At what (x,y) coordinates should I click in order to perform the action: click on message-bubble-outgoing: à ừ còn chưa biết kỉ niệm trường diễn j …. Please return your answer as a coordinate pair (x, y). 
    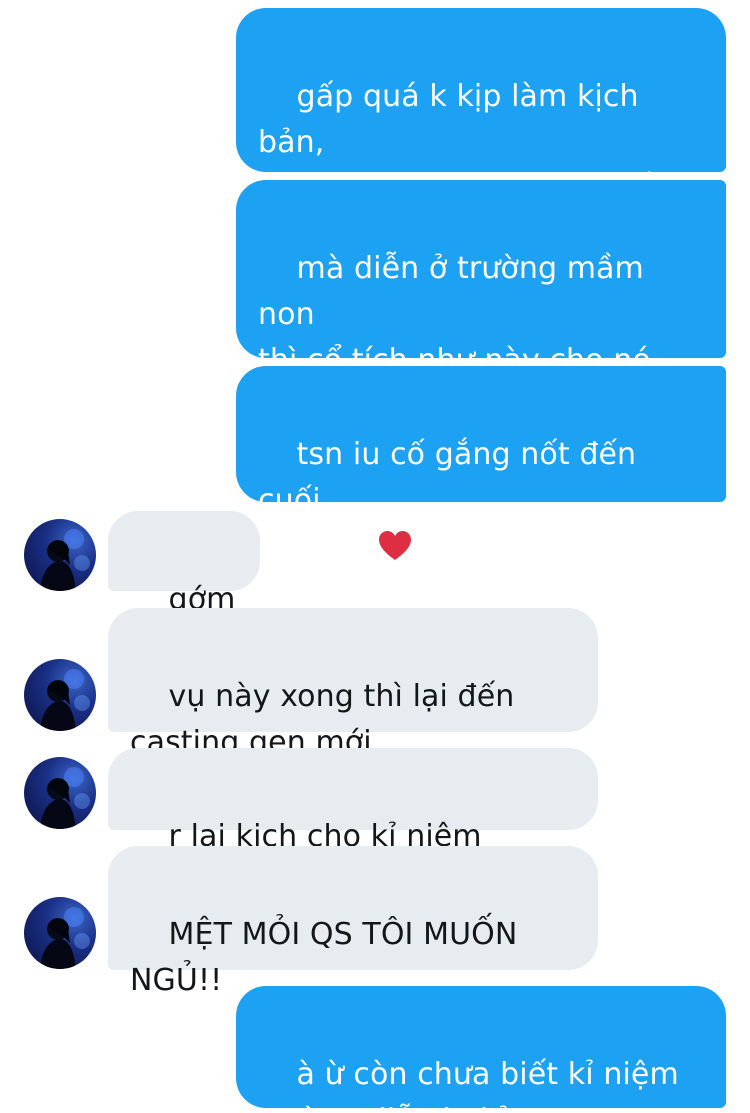
    Looking at the image, I should click on (481, 1049).